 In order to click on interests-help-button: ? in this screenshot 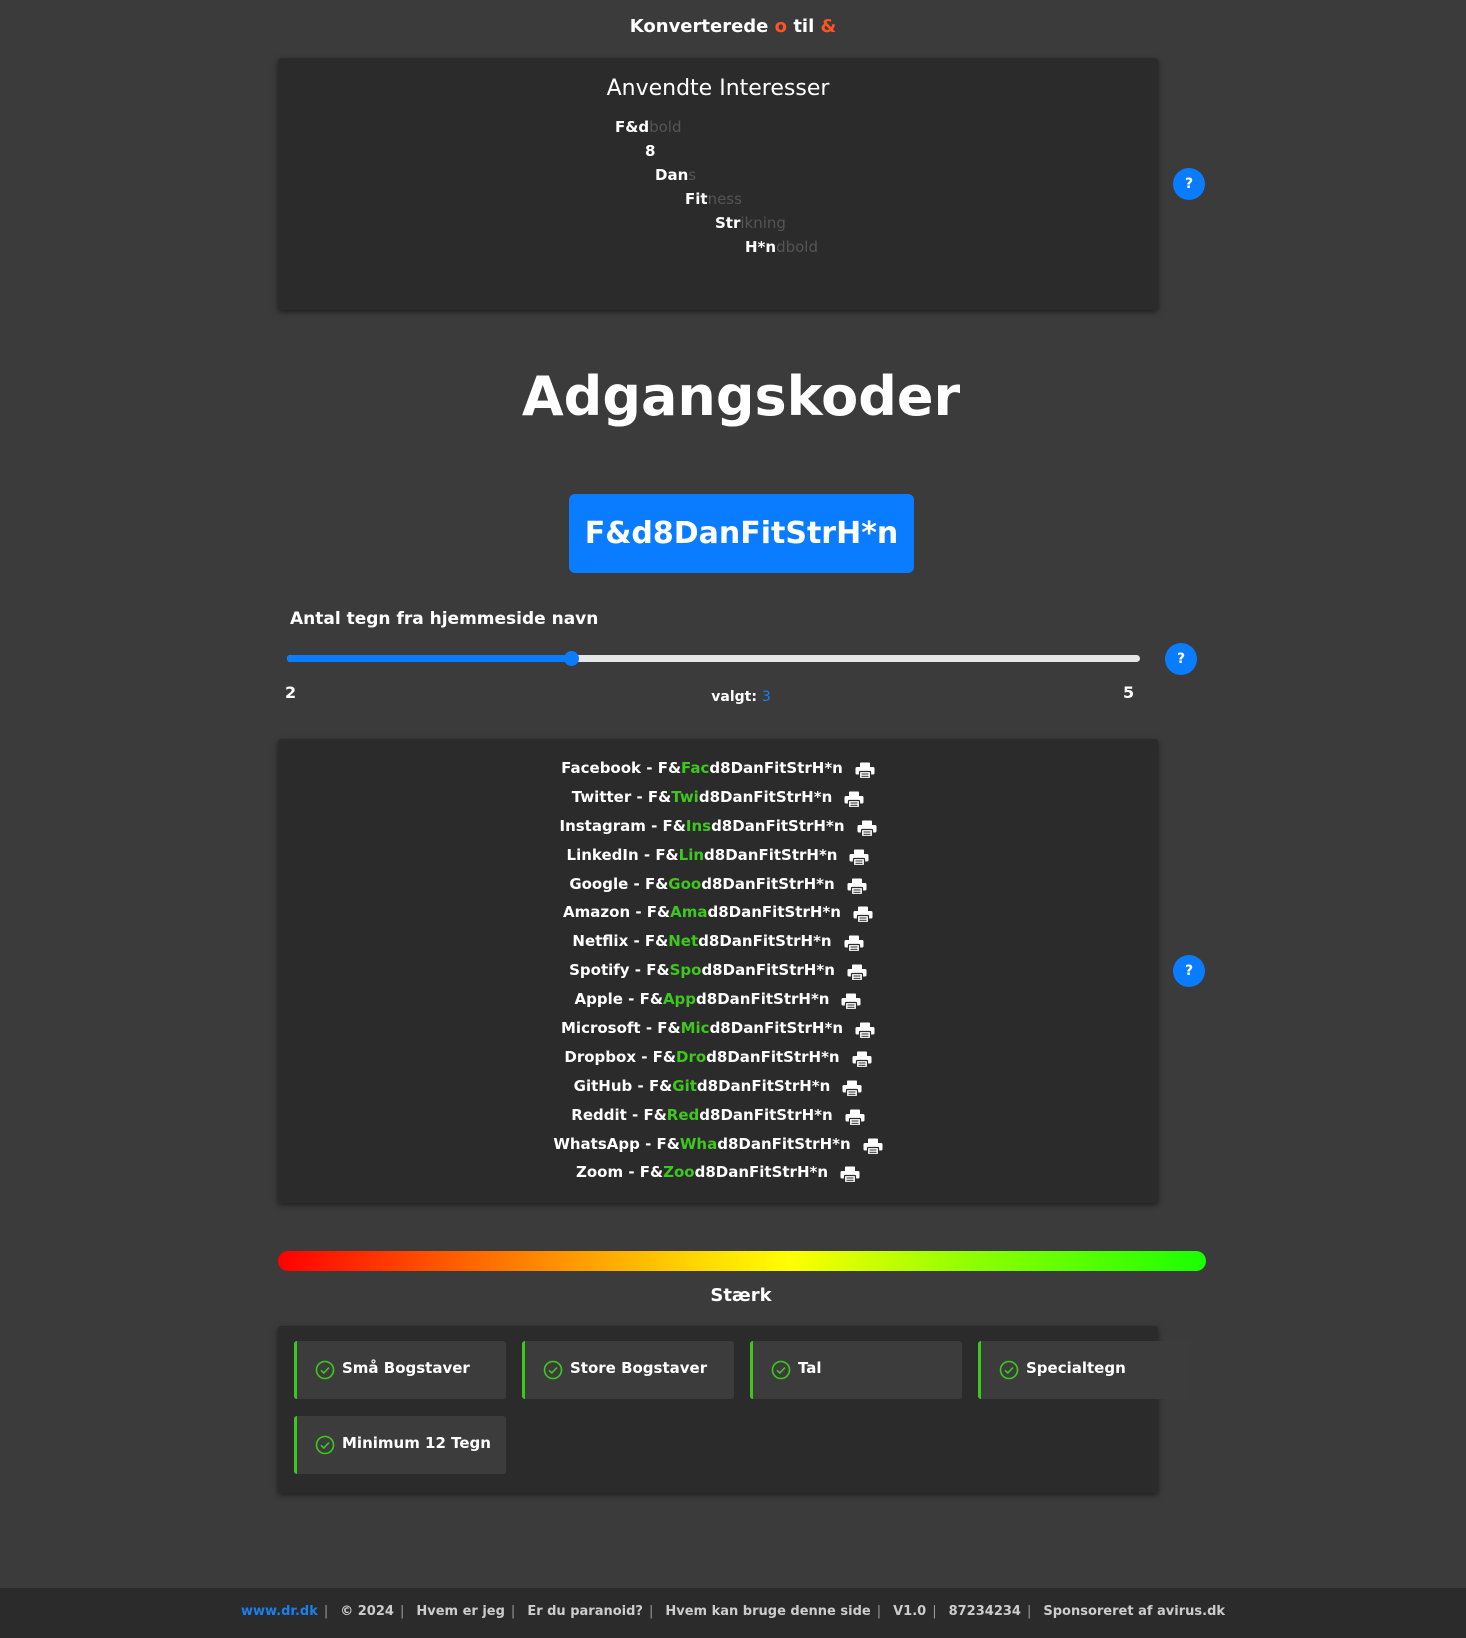, I will do `click(1189, 184)`.